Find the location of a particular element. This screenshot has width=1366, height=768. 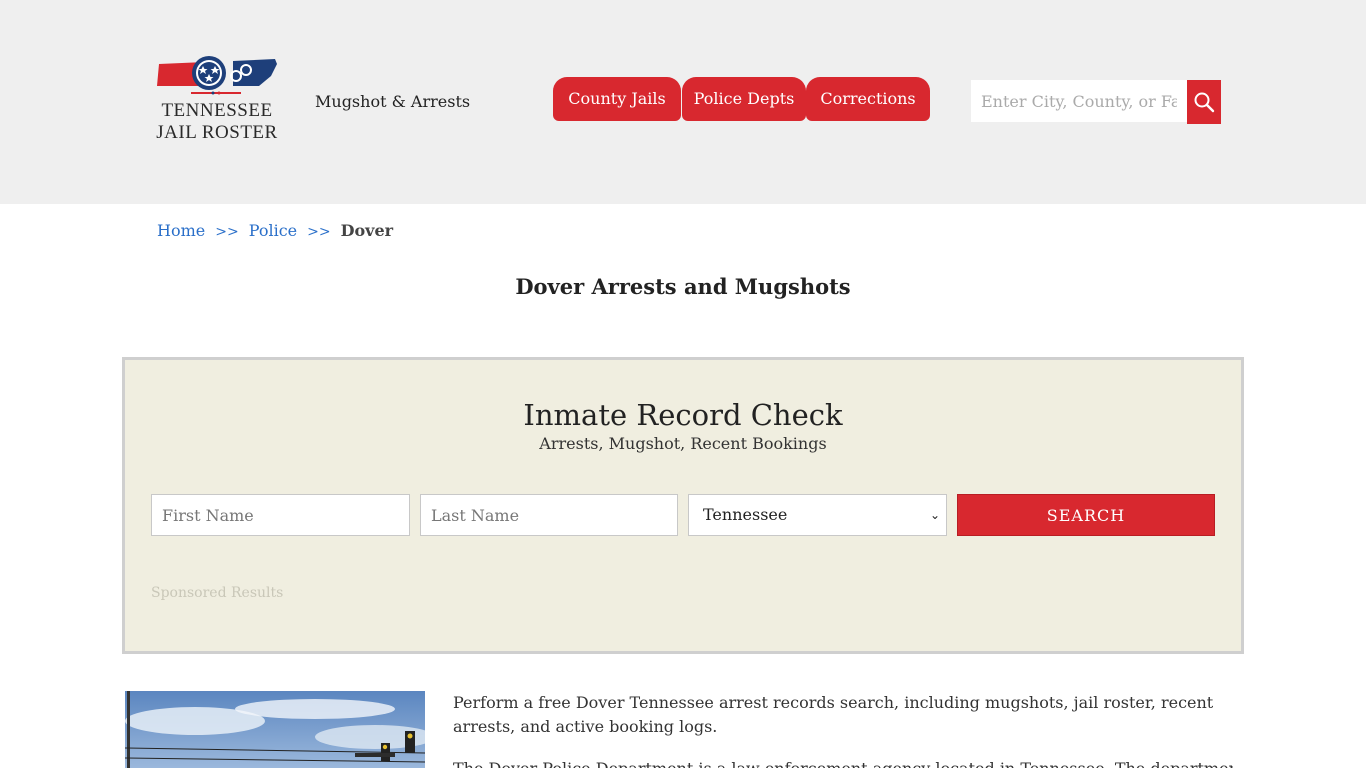

dover-street-photo is located at coordinates (275, 729).